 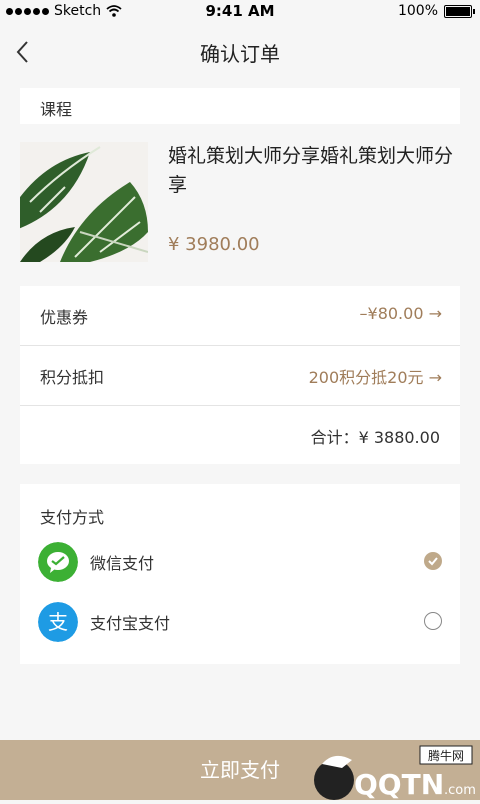 What do you see at coordinates (433, 621) in the screenshot?
I see `radio-unselected` at bounding box center [433, 621].